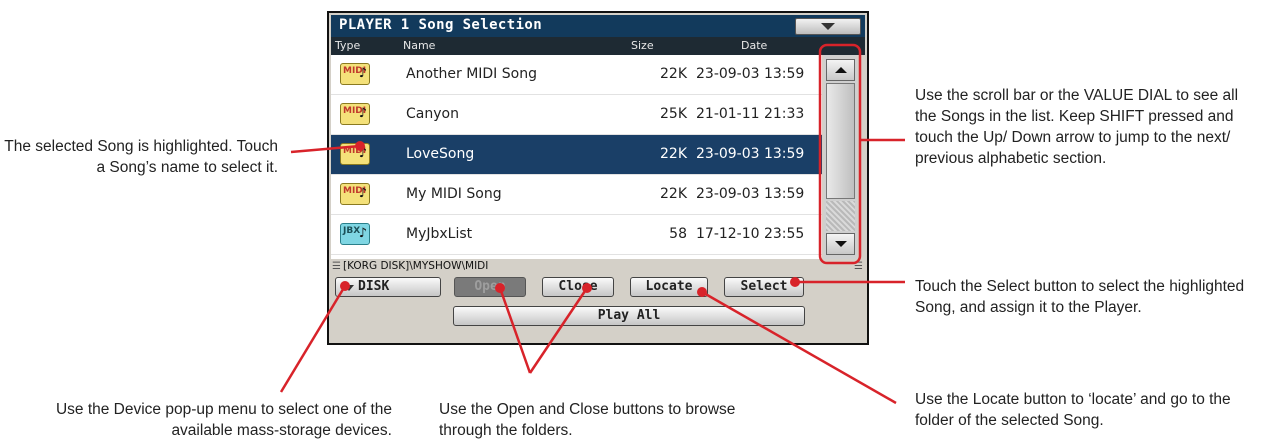 The image size is (1276, 446). I want to click on scrollbar-highlight-box, so click(840, 154).